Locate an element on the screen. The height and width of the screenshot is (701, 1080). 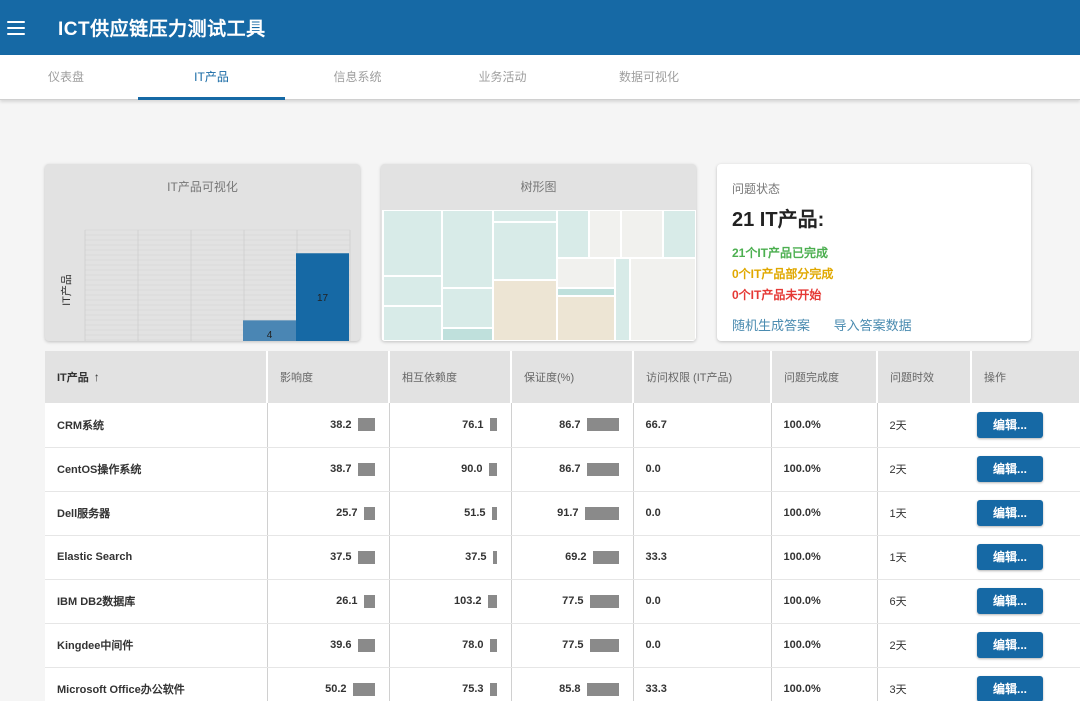
chart-data-label: 17 is located at coordinates (323, 298).